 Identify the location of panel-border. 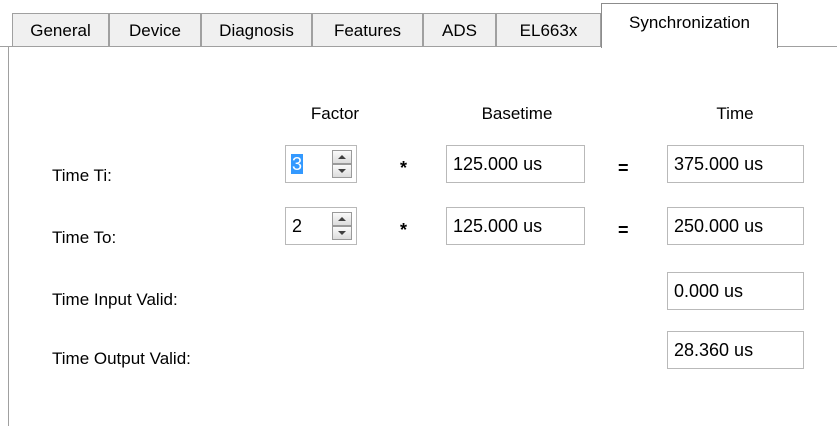
(8, 236).